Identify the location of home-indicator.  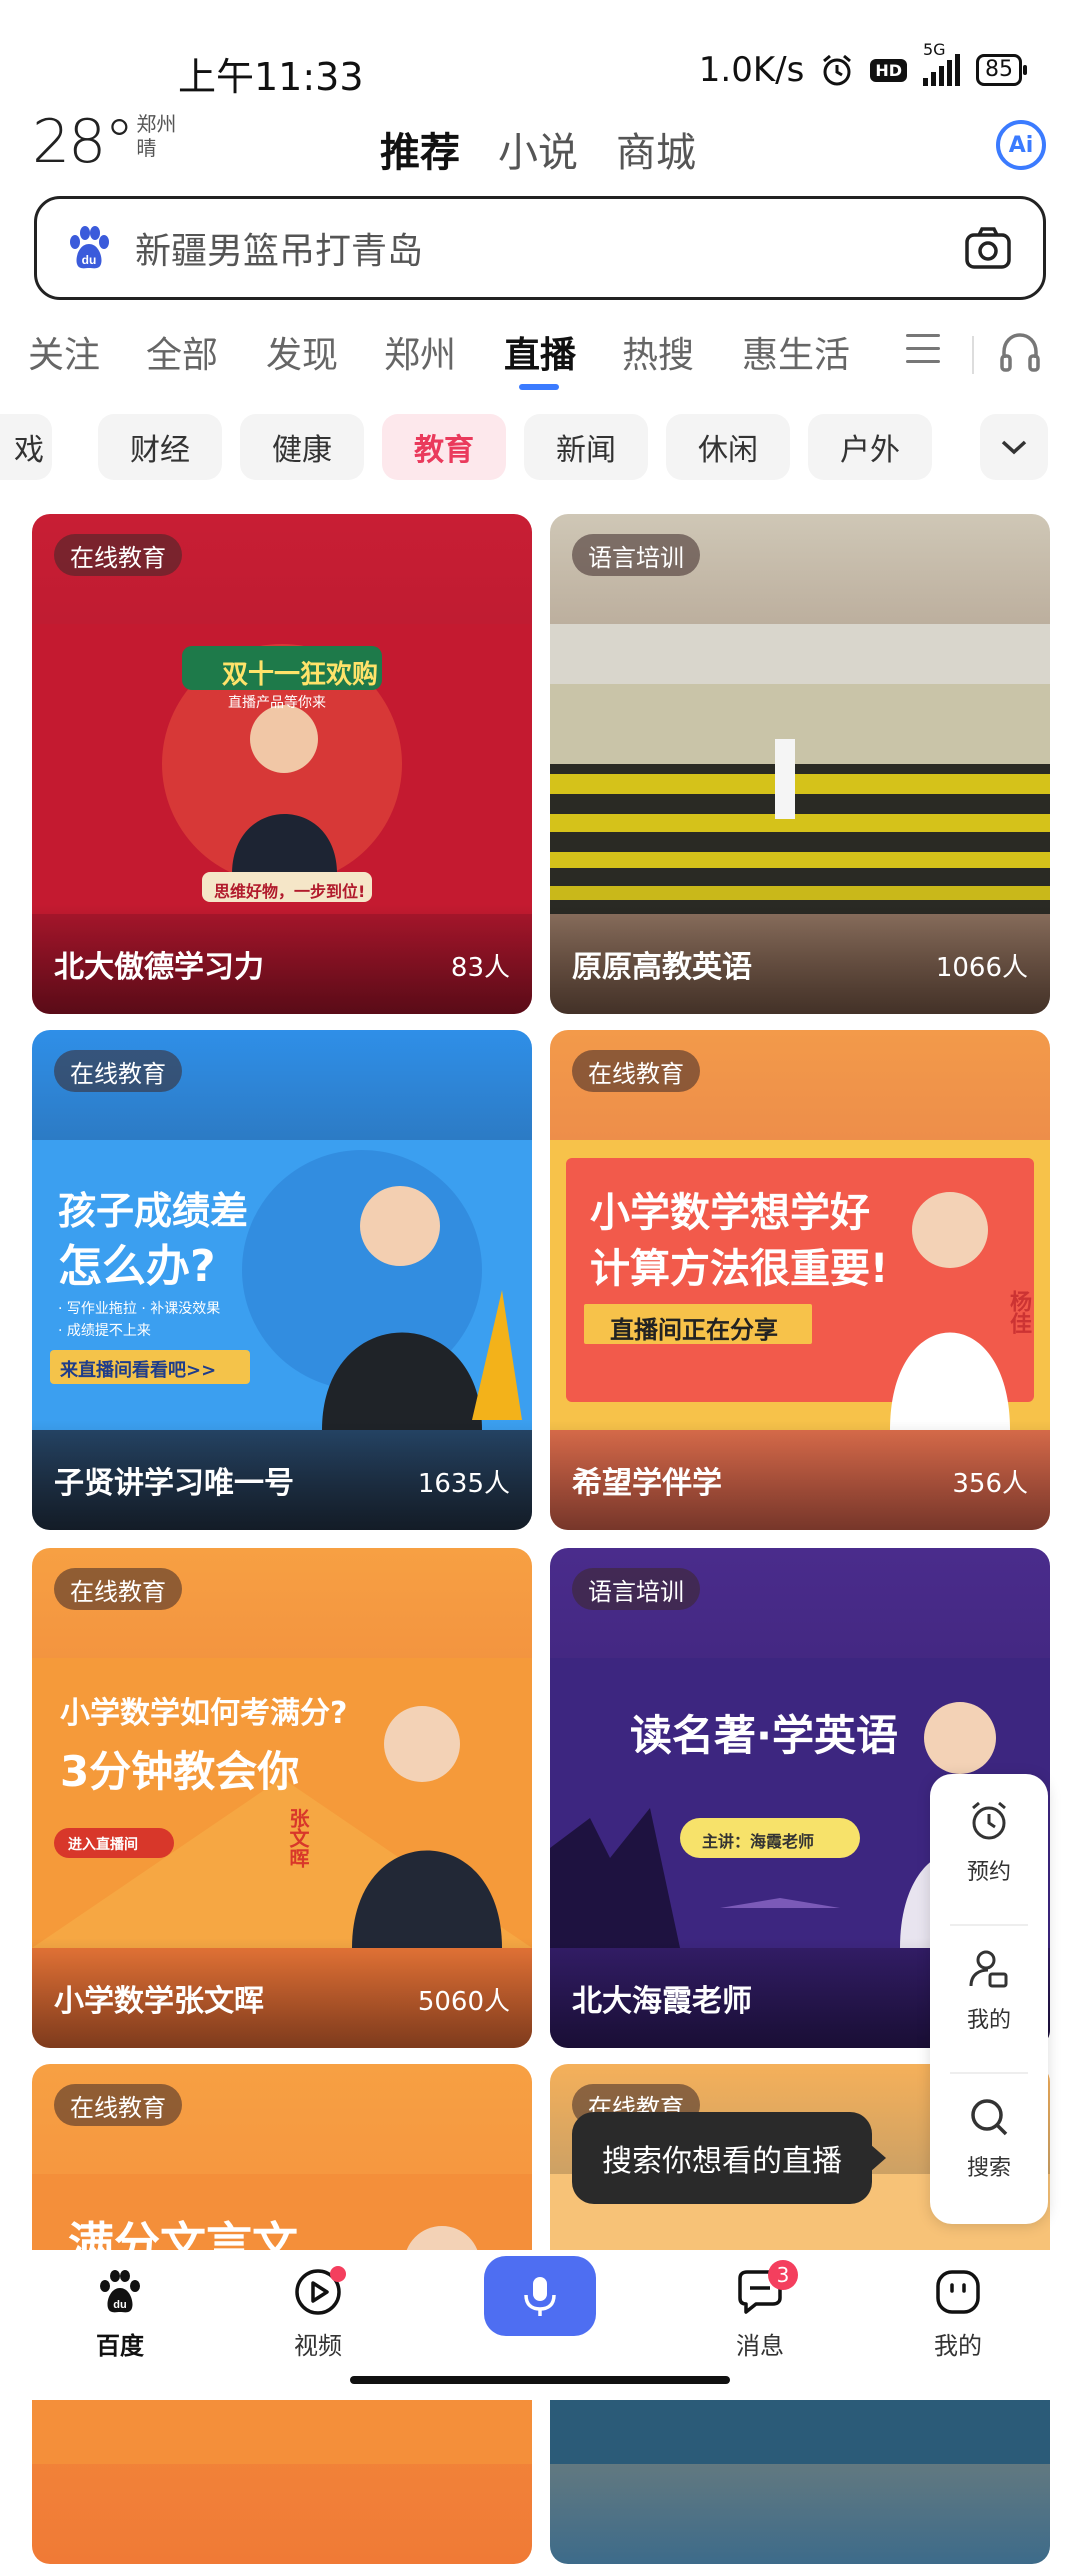
(540, 2380).